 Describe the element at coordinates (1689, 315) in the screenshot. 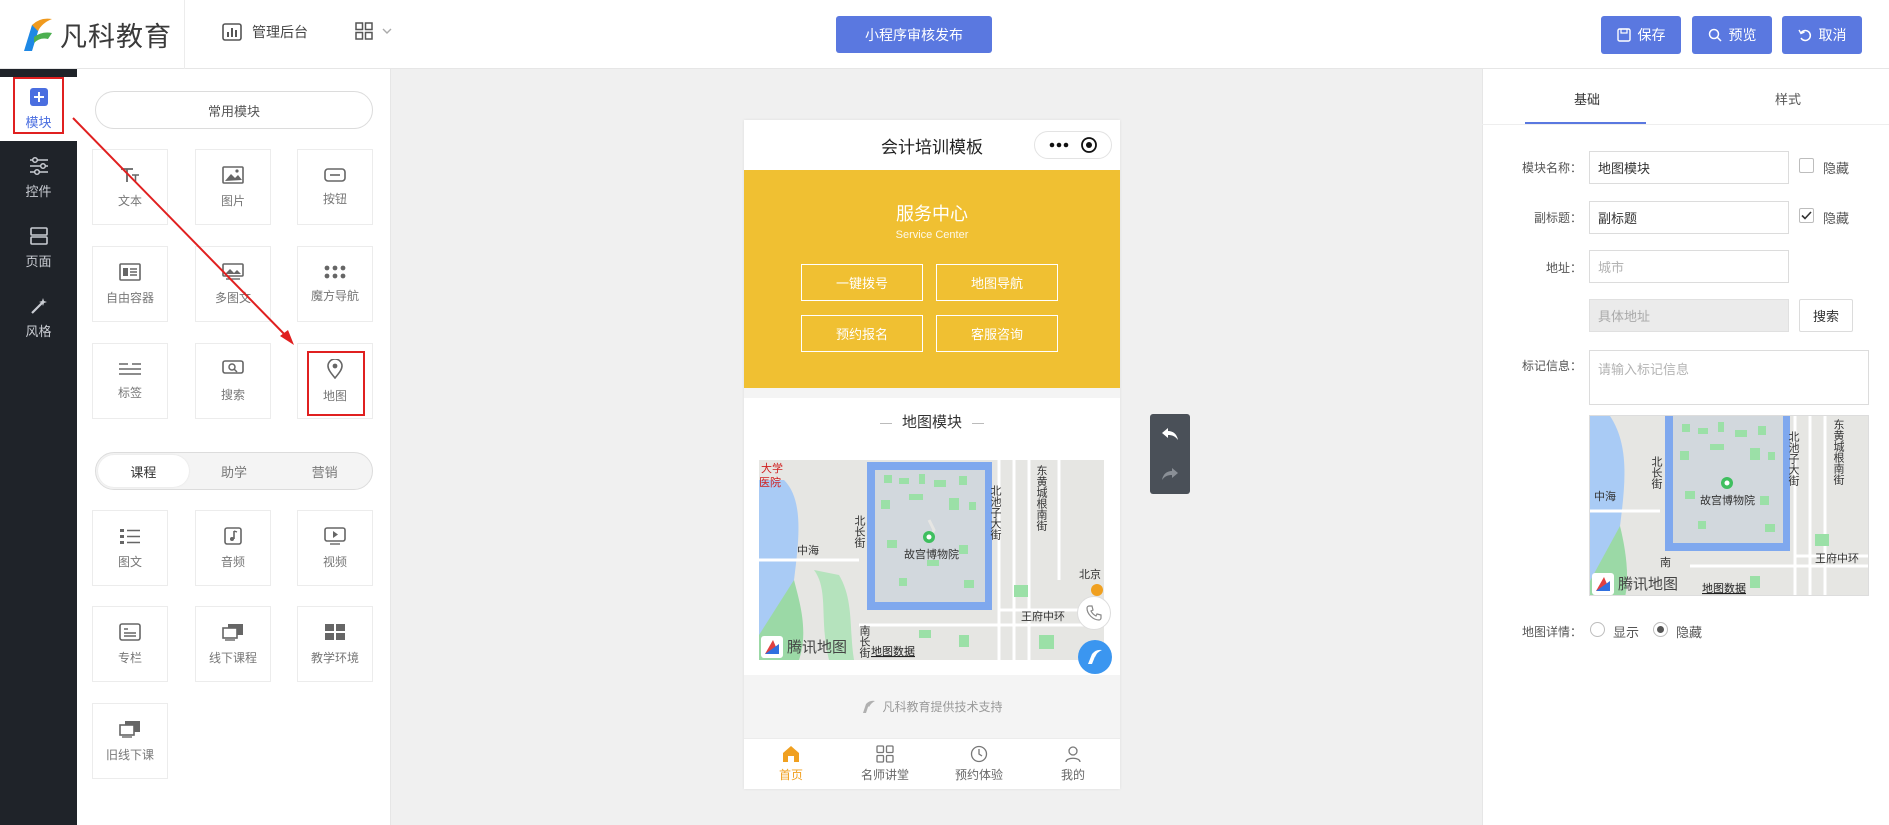

I see `detail-address-input: 具体地址` at that location.